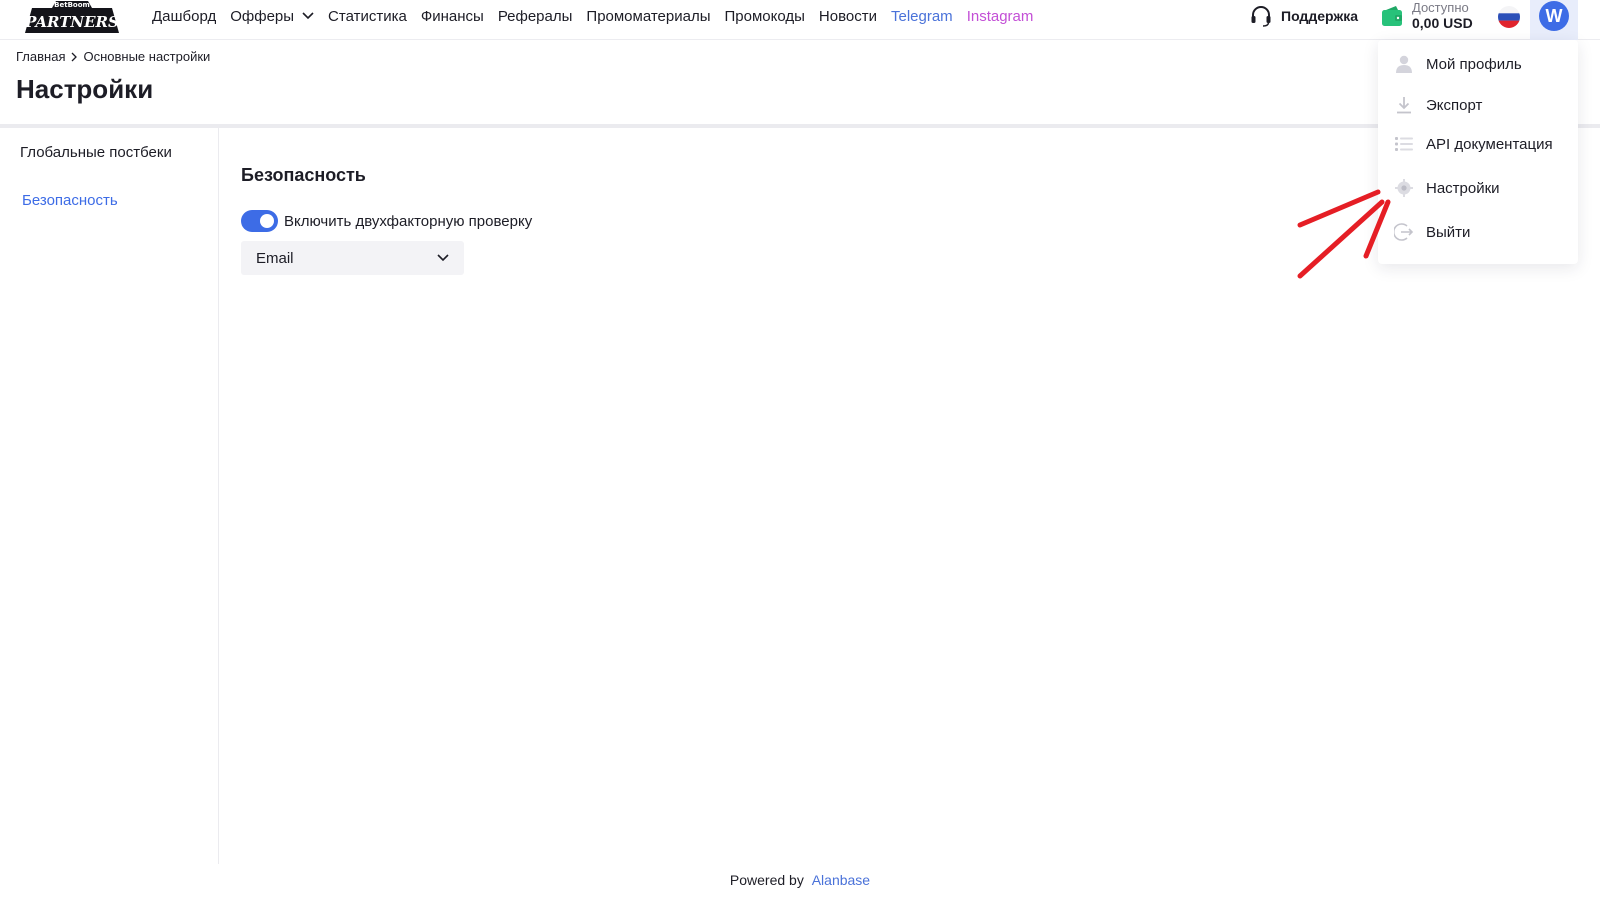 The height and width of the screenshot is (898, 1600). I want to click on section-title: Безопасность, so click(303, 175).